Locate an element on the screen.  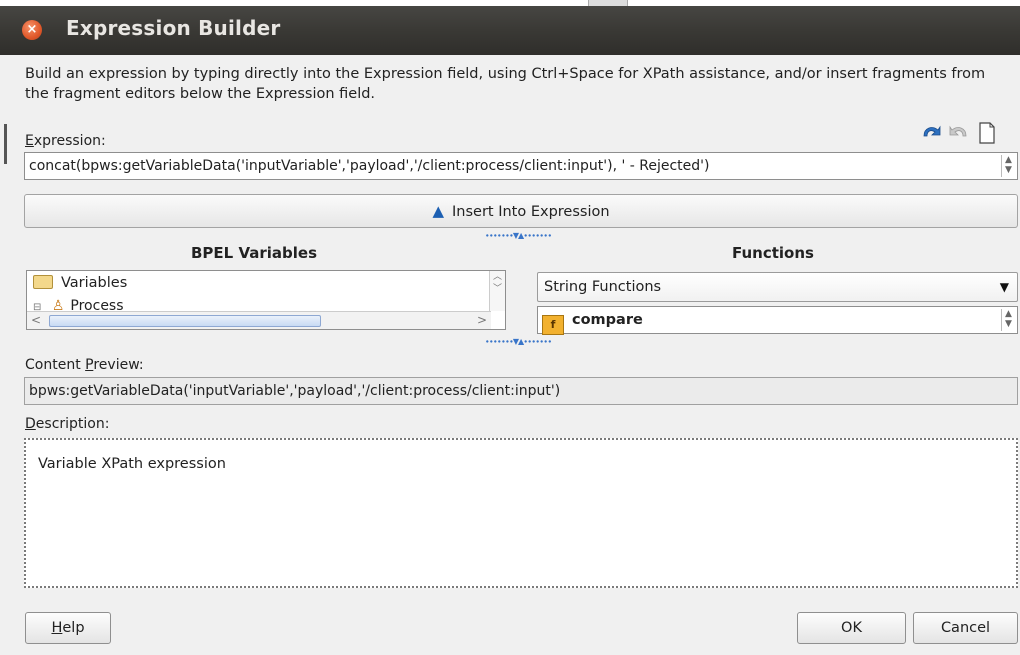
close-icon: × is located at coordinates (32, 30).